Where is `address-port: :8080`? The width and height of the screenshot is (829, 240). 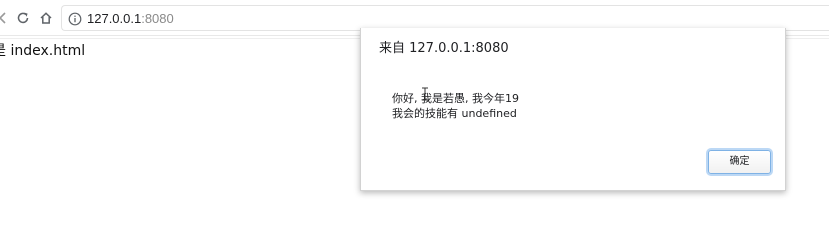
address-port: :8080 is located at coordinates (157, 18).